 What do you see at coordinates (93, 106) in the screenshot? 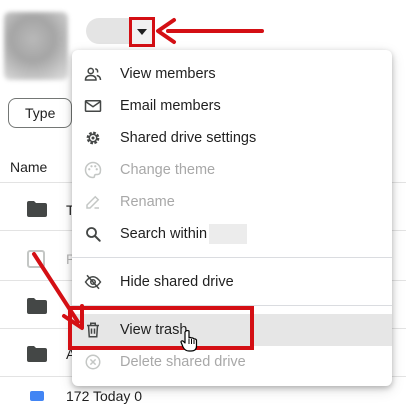
I see `mail-icon` at bounding box center [93, 106].